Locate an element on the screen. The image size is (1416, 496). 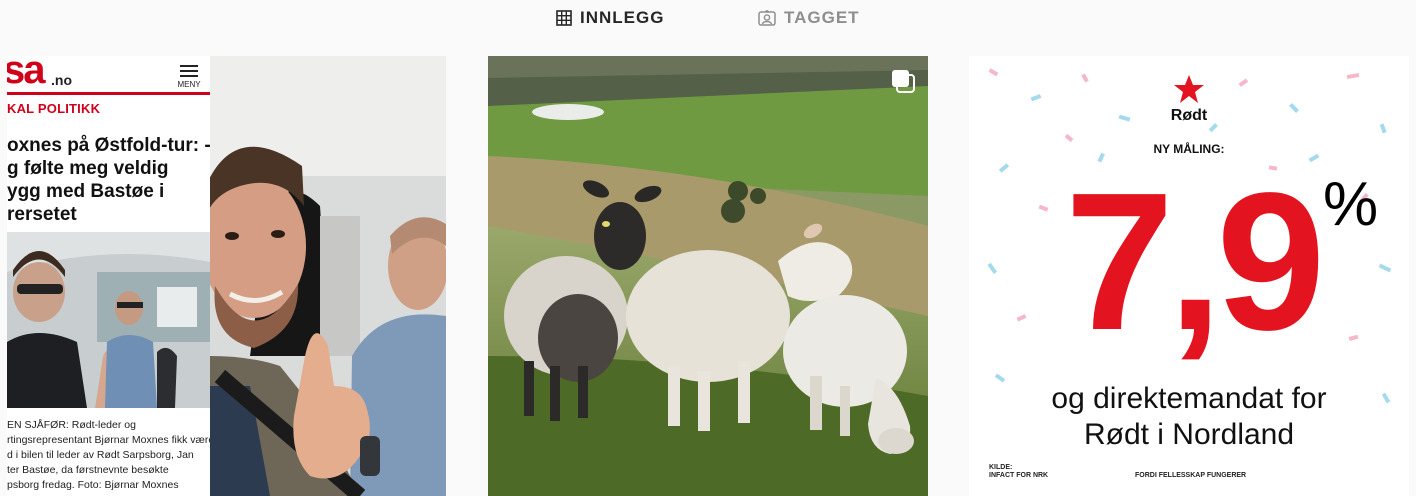
poll-value: 7,9 is located at coordinates (1195, 261).